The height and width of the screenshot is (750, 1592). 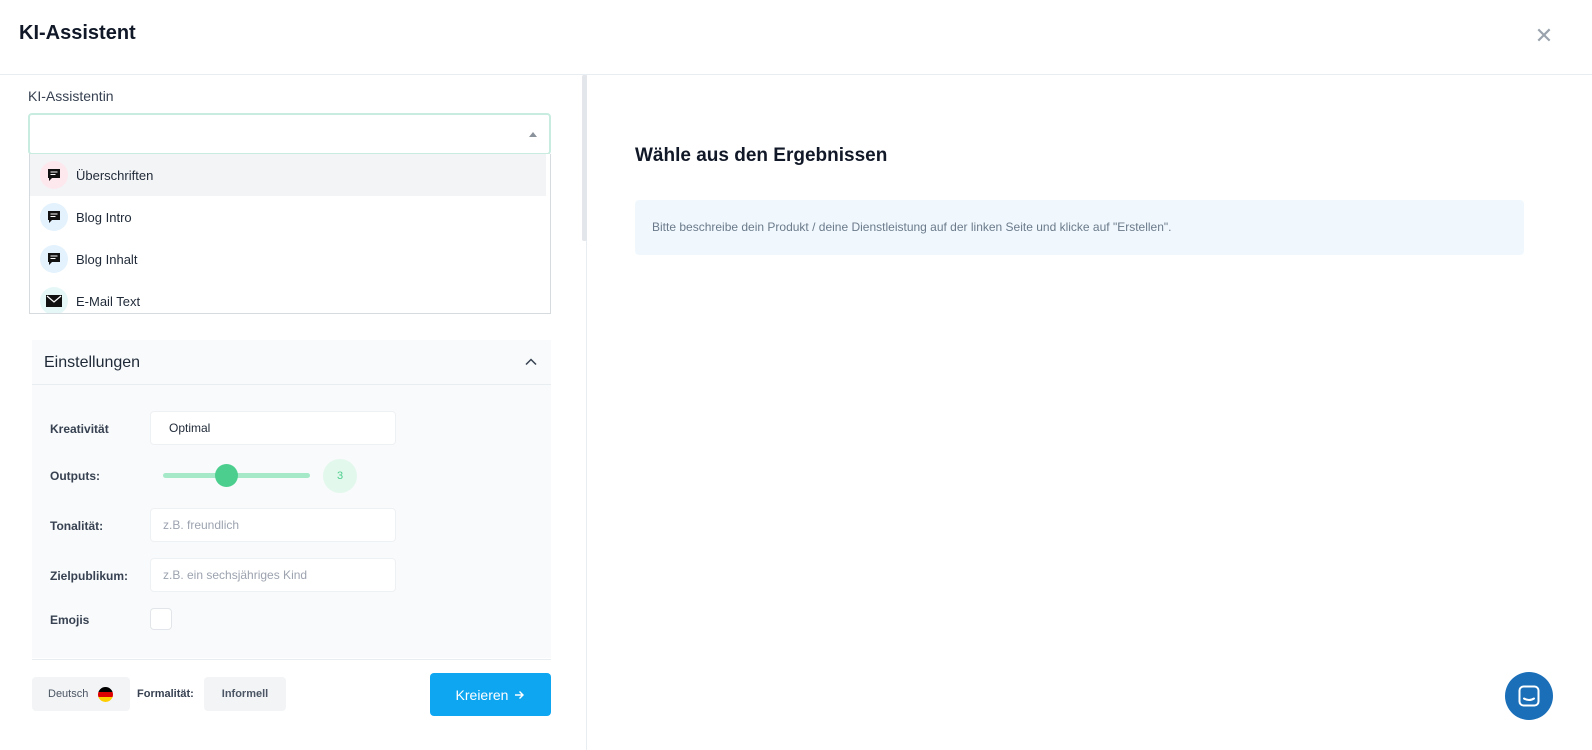 I want to click on outputs-slider-handle, so click(x=226, y=475).